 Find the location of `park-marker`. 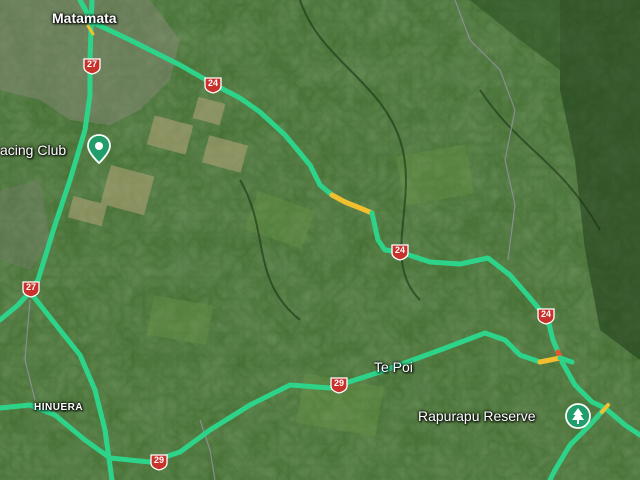

park-marker is located at coordinates (578, 418).